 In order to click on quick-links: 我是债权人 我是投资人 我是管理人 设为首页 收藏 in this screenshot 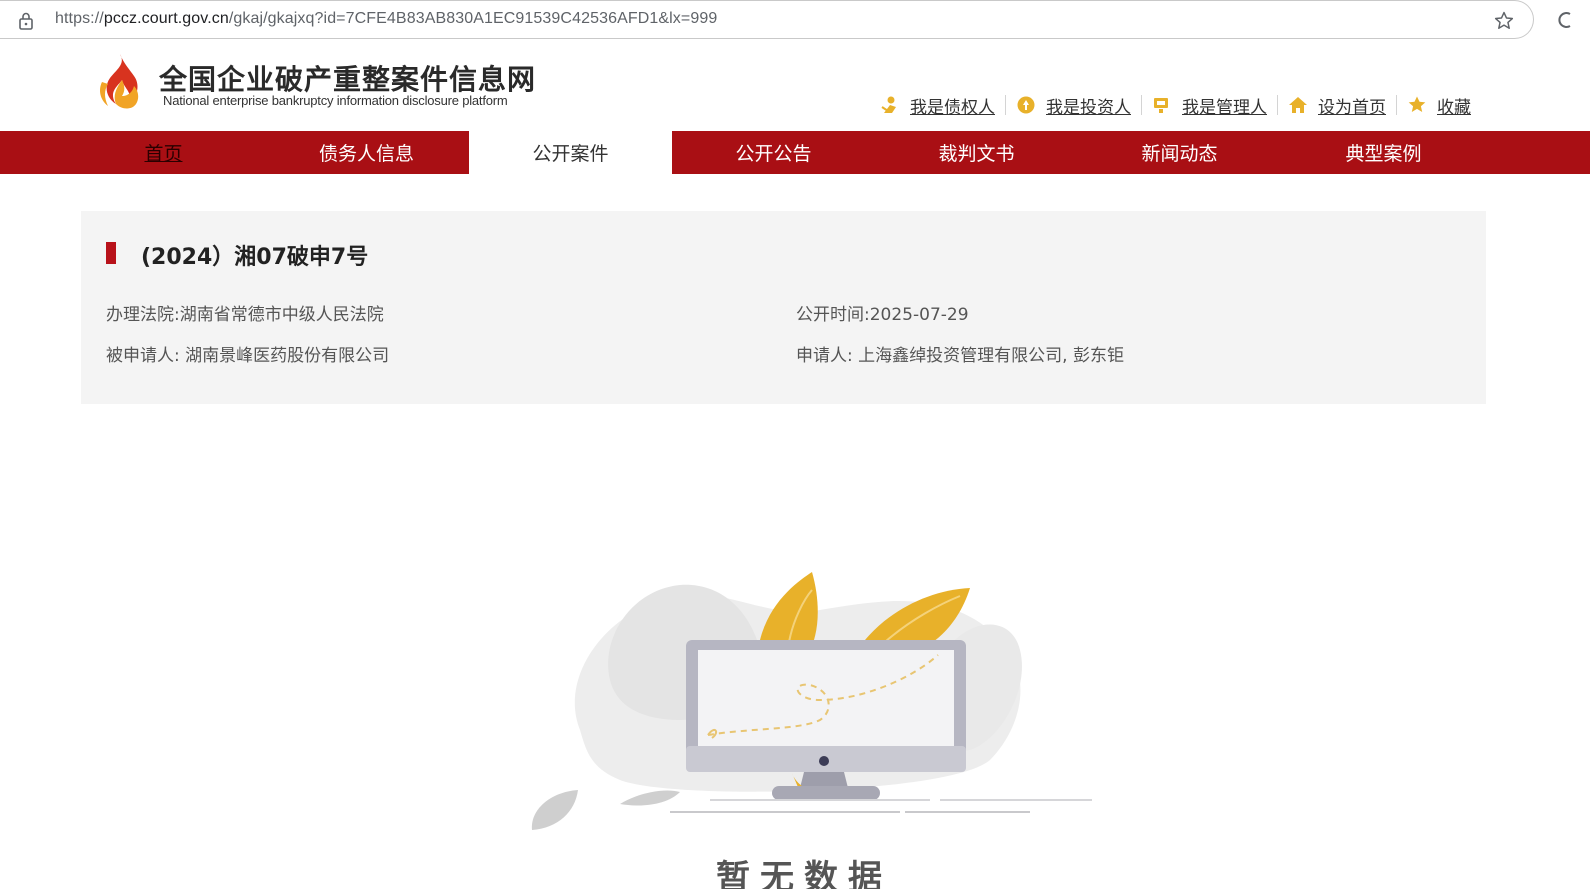, I will do `click(1175, 105)`.